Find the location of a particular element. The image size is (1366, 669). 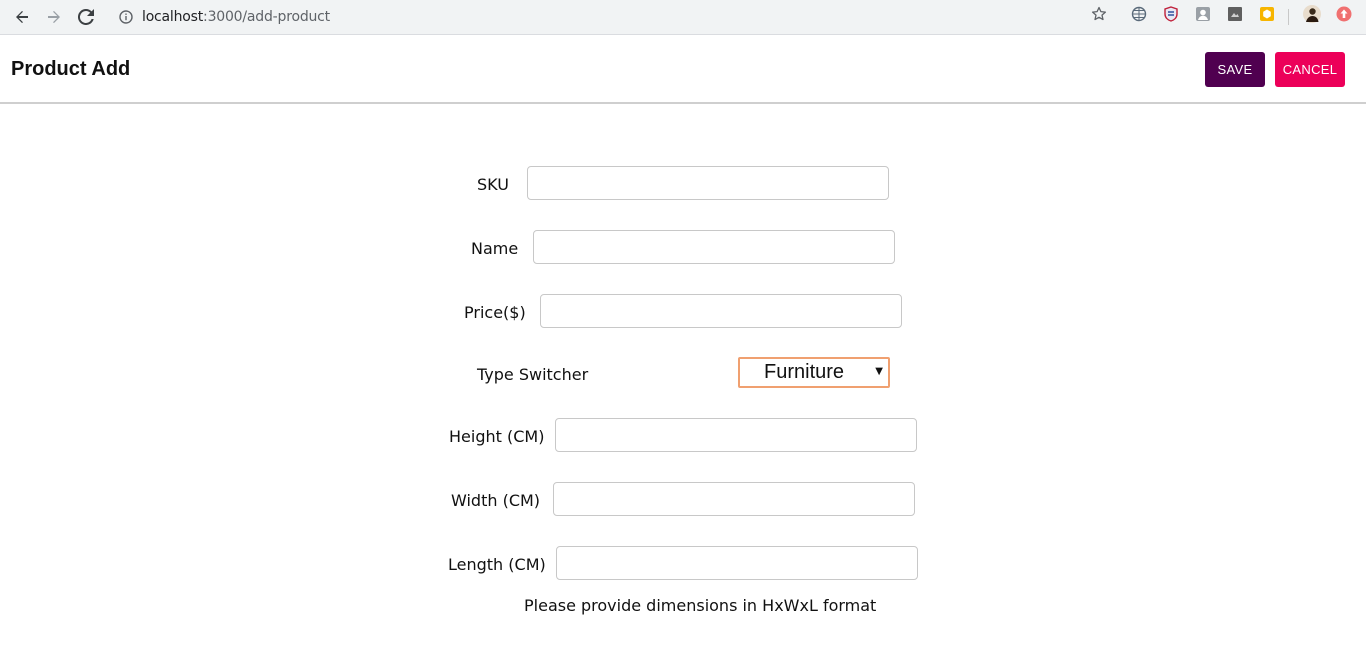

arrow-left-icon is located at coordinates (22, 17).